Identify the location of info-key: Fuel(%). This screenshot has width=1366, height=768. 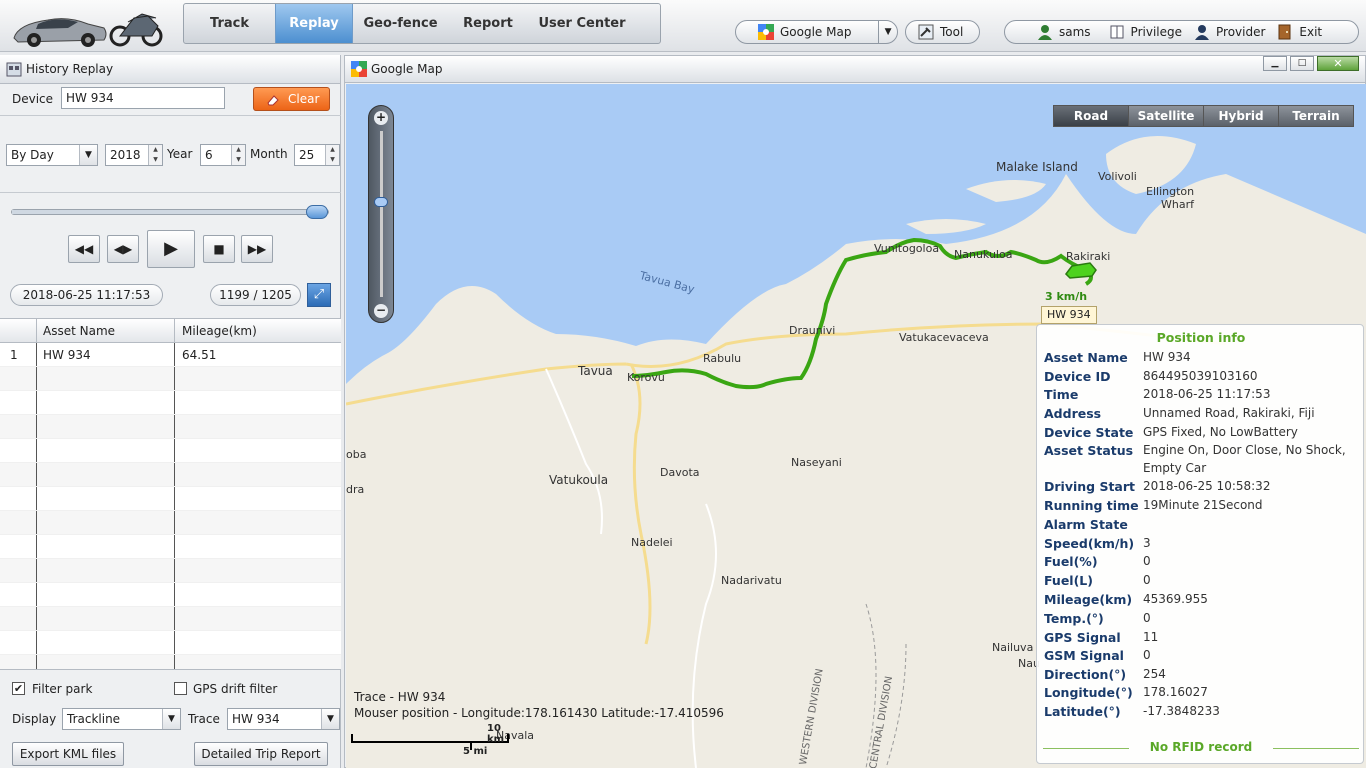
(1071, 561).